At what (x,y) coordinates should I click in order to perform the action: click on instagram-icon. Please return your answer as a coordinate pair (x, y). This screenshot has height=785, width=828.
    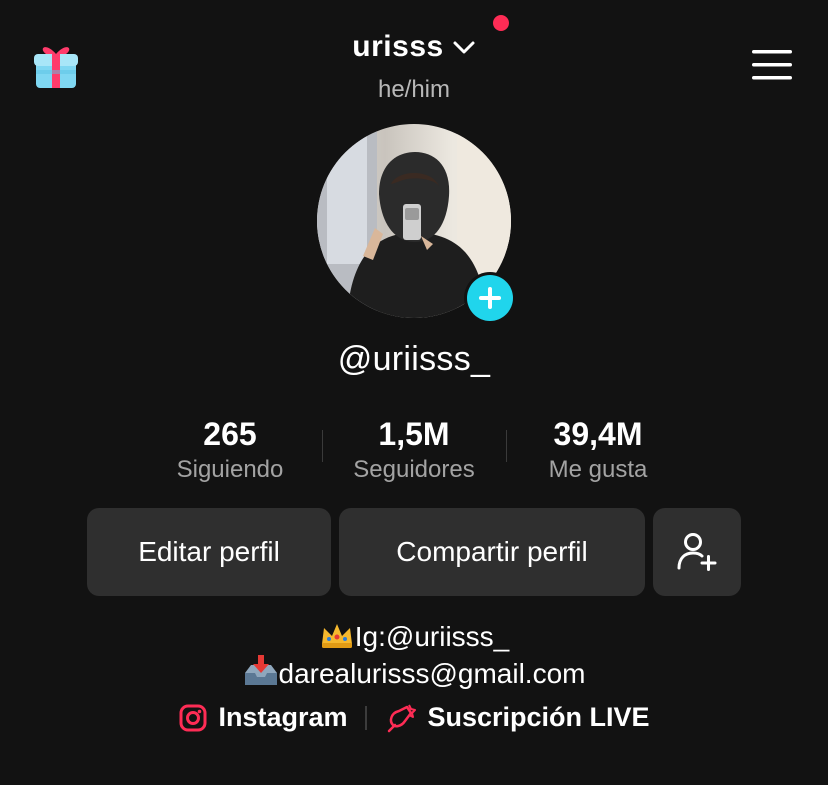
    Looking at the image, I should click on (193, 717).